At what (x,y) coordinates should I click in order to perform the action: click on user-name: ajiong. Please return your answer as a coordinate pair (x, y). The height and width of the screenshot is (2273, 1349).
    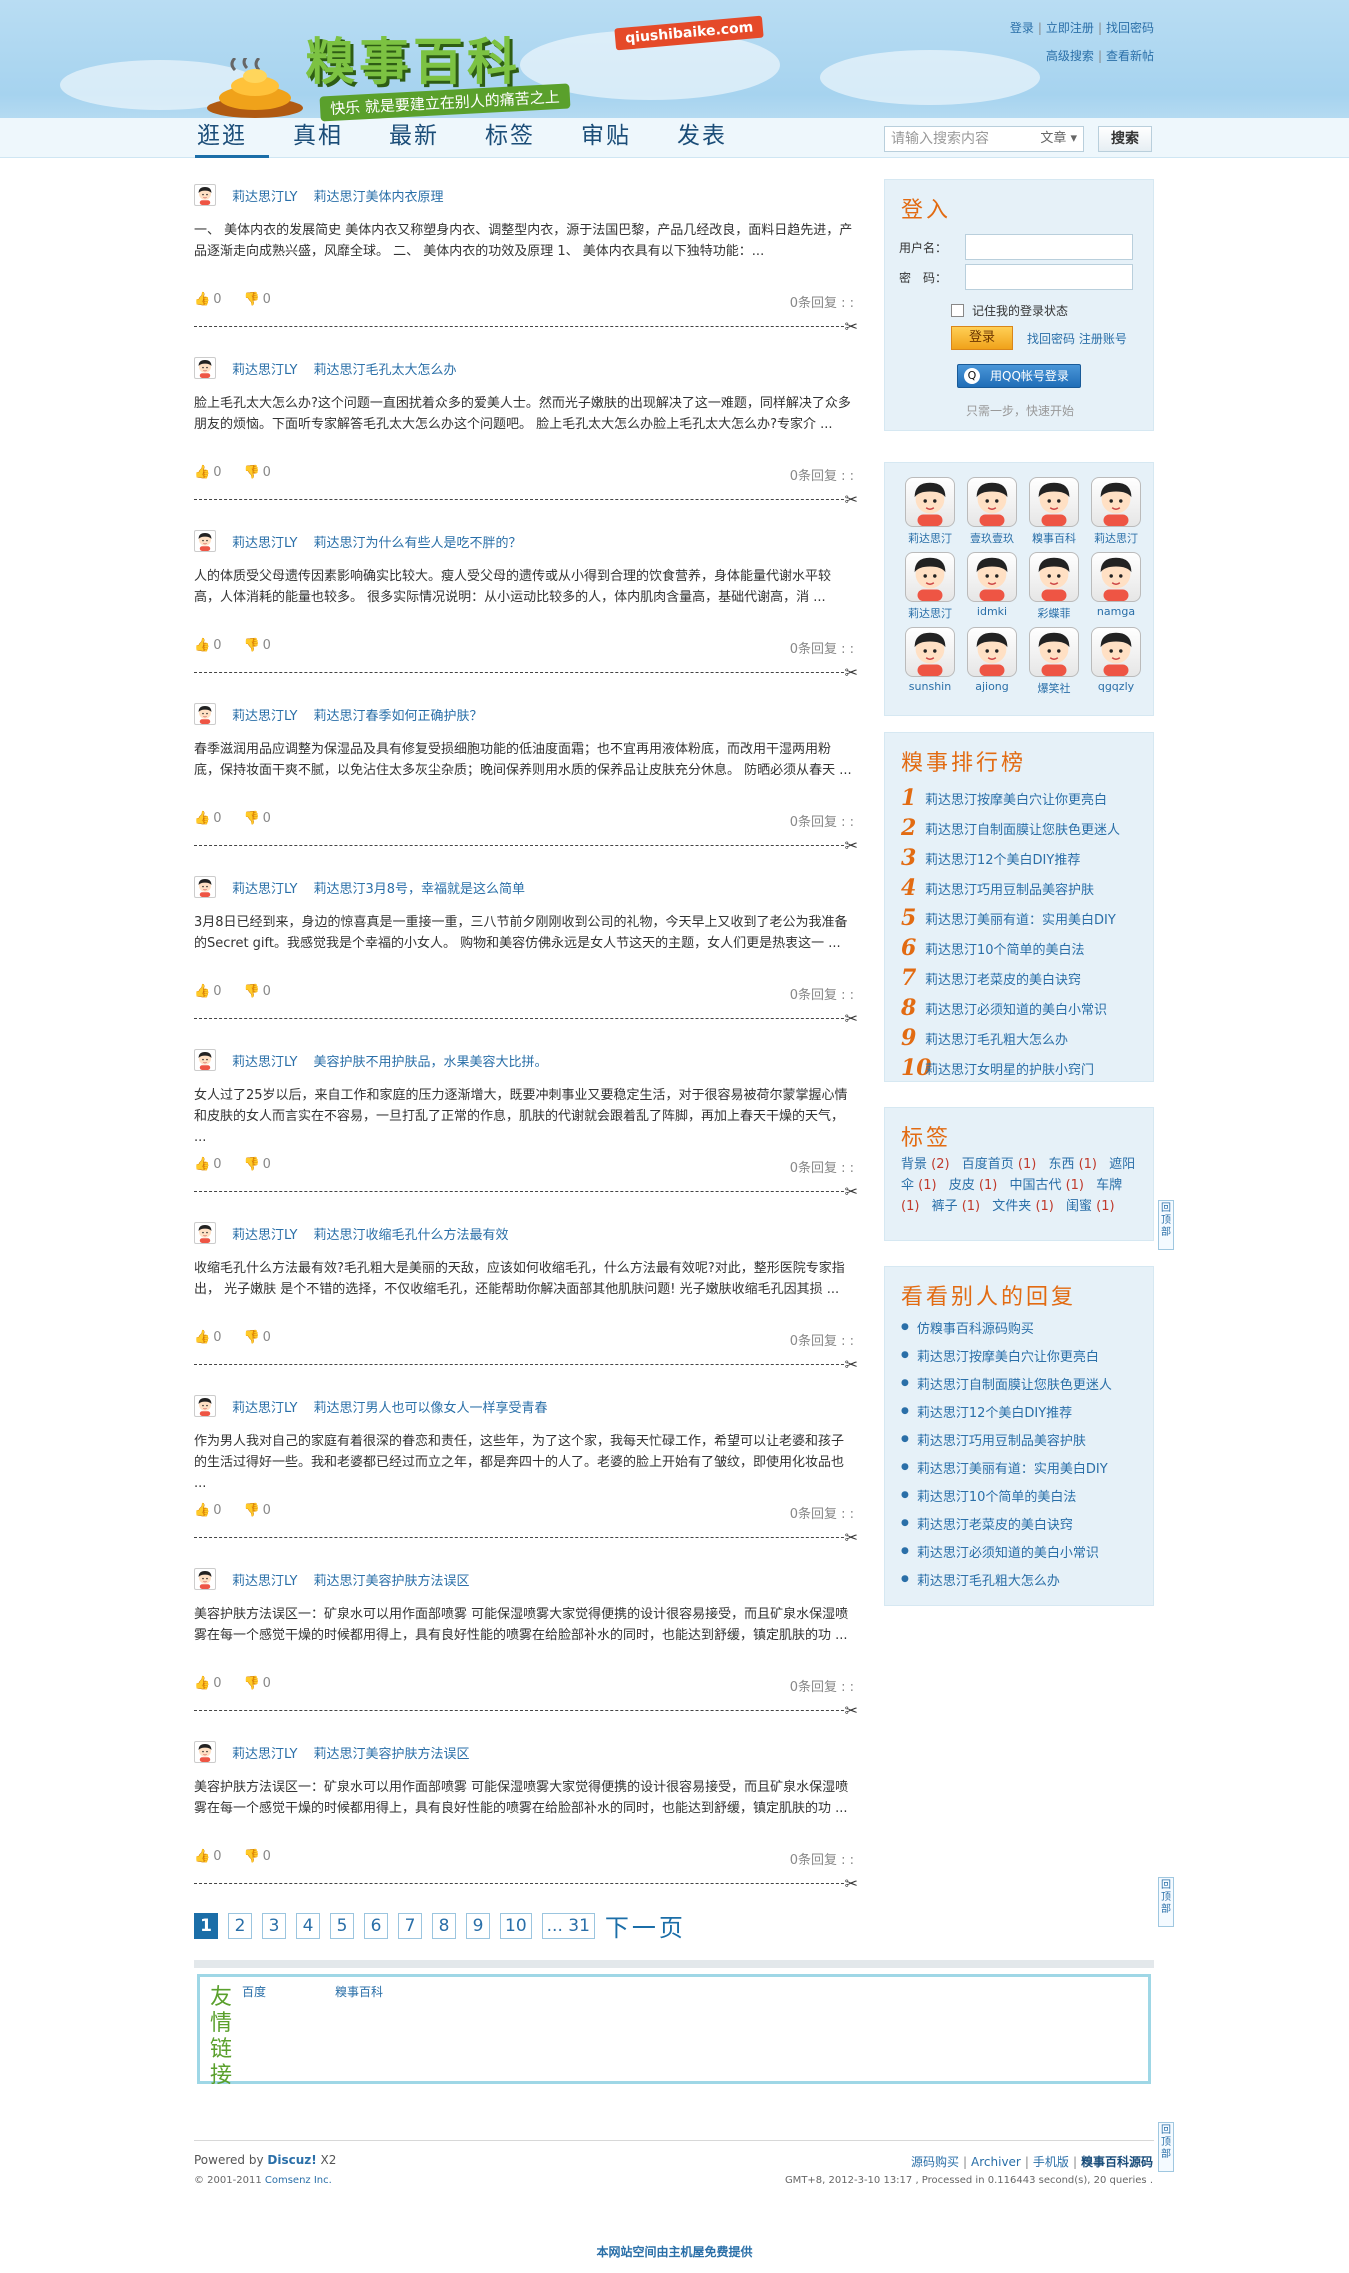
    Looking at the image, I should click on (992, 686).